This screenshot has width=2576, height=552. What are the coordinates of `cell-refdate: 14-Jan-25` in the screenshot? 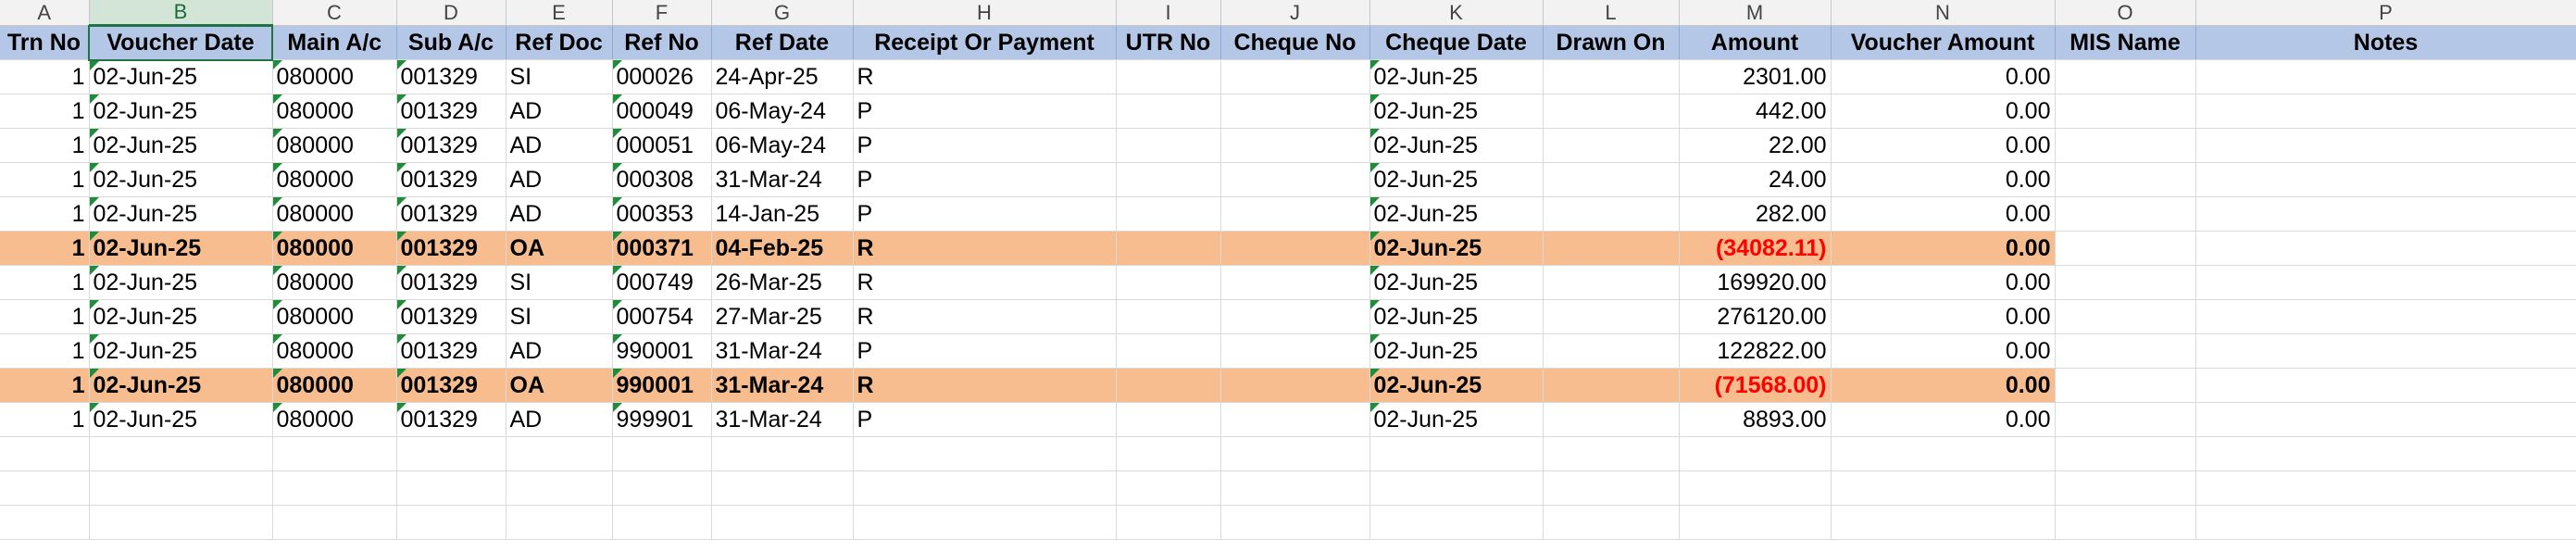 It's located at (783, 214).